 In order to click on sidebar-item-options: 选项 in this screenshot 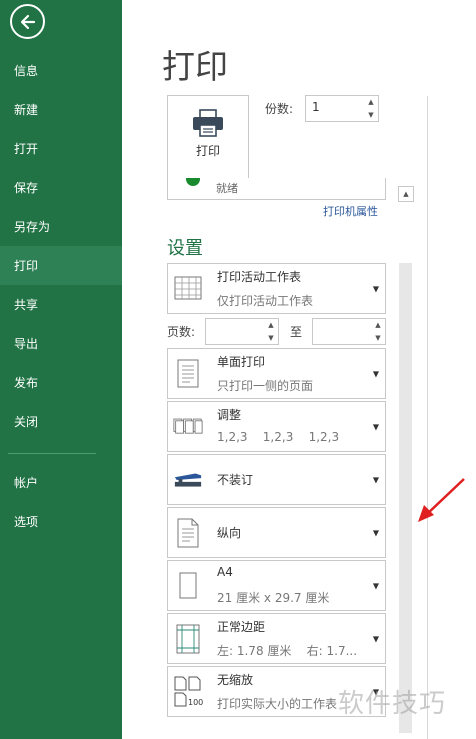, I will do `click(61, 521)`.